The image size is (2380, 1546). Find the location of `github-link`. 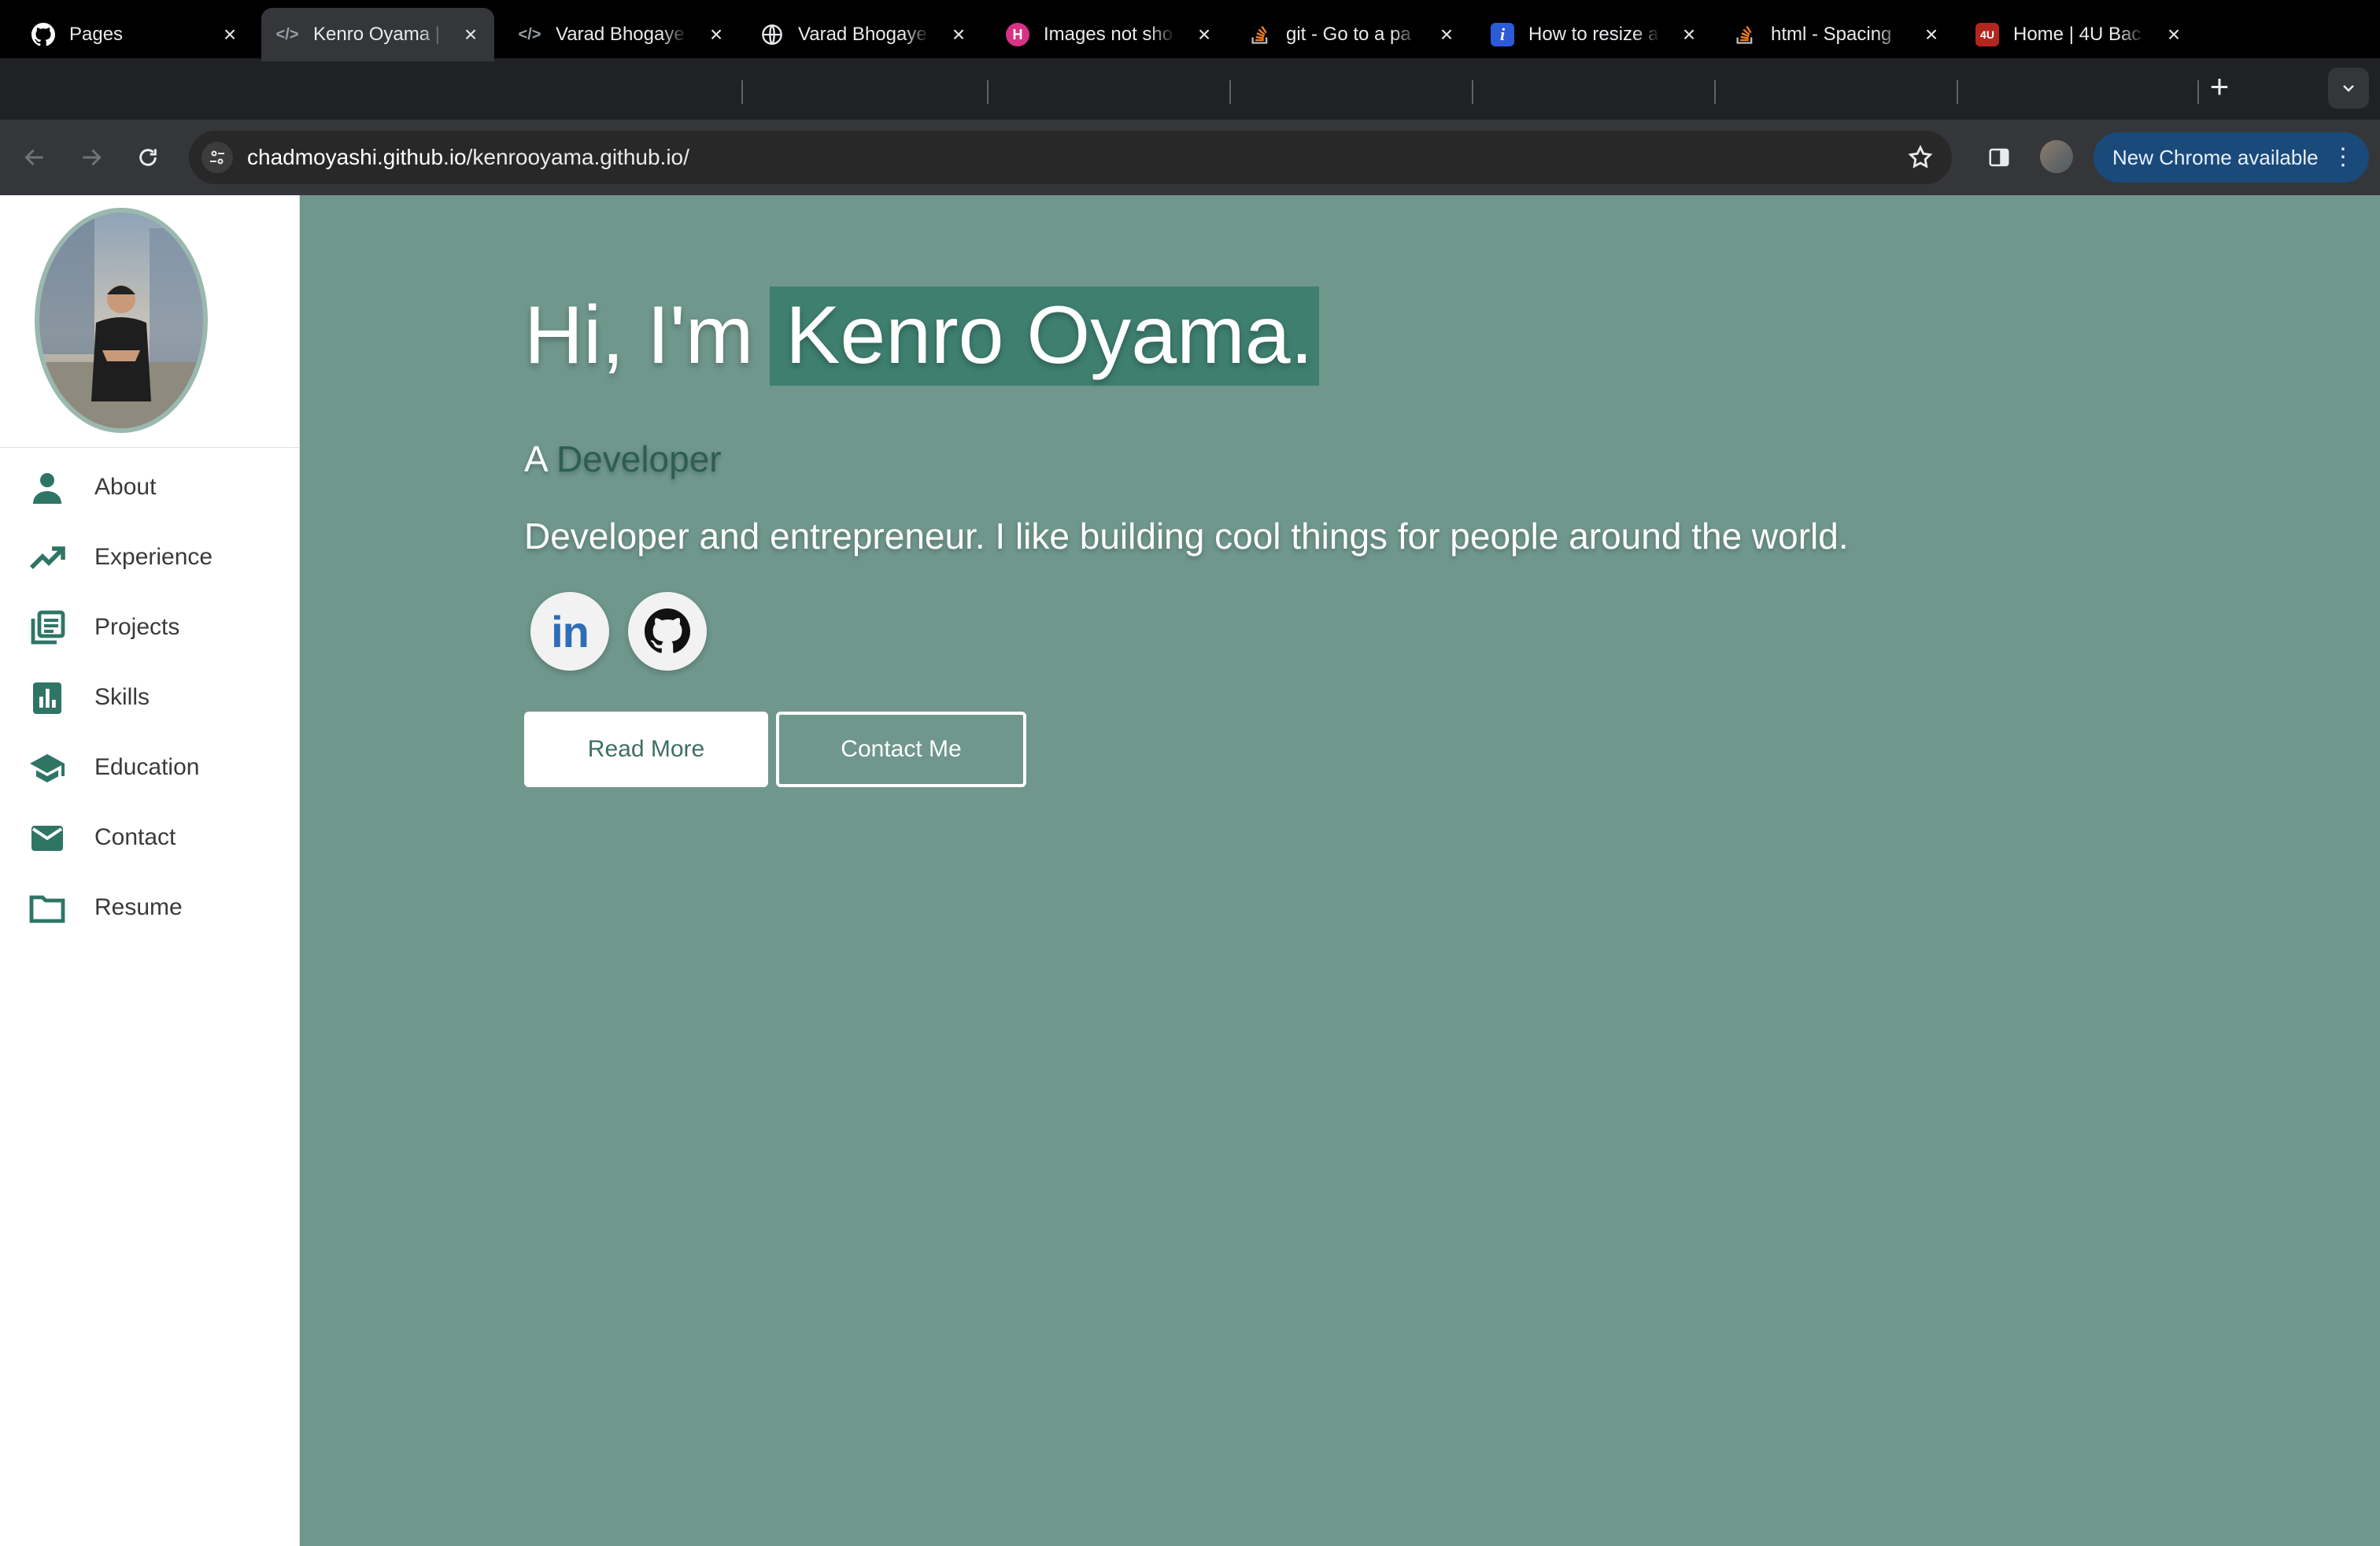

github-link is located at coordinates (667, 632).